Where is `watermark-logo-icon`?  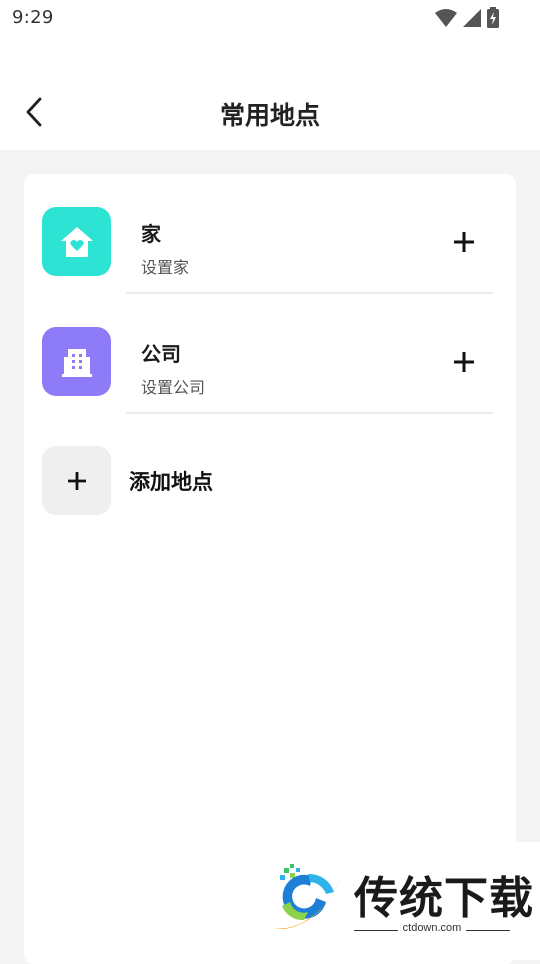
watermark-logo-icon is located at coordinates (307, 896).